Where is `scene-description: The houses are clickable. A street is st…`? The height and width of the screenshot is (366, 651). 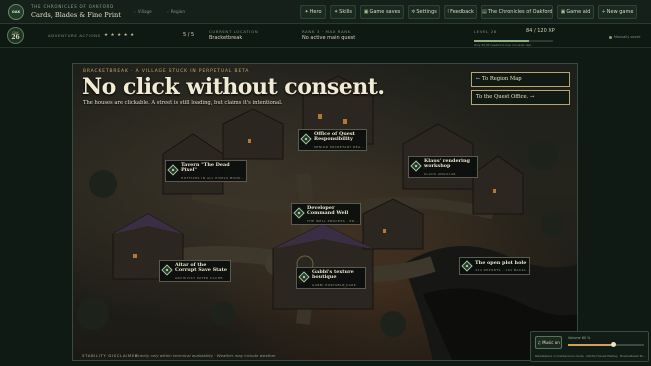
scene-description: The houses are clickable. A street is st… is located at coordinates (183, 103).